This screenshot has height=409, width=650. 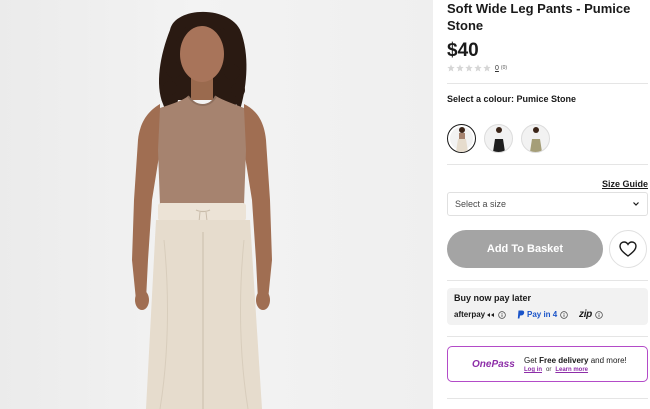 What do you see at coordinates (564, 360) in the screenshot?
I see `onepass-text-bold: Free delivery` at bounding box center [564, 360].